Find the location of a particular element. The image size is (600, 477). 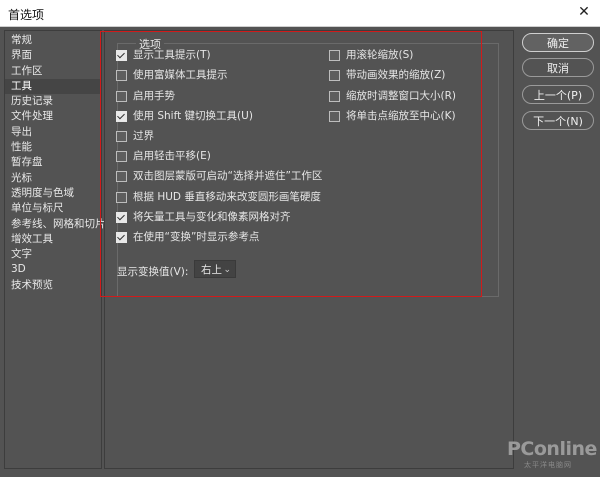

option-label: 缩放时调整窗口大小(R) is located at coordinates (401, 96).